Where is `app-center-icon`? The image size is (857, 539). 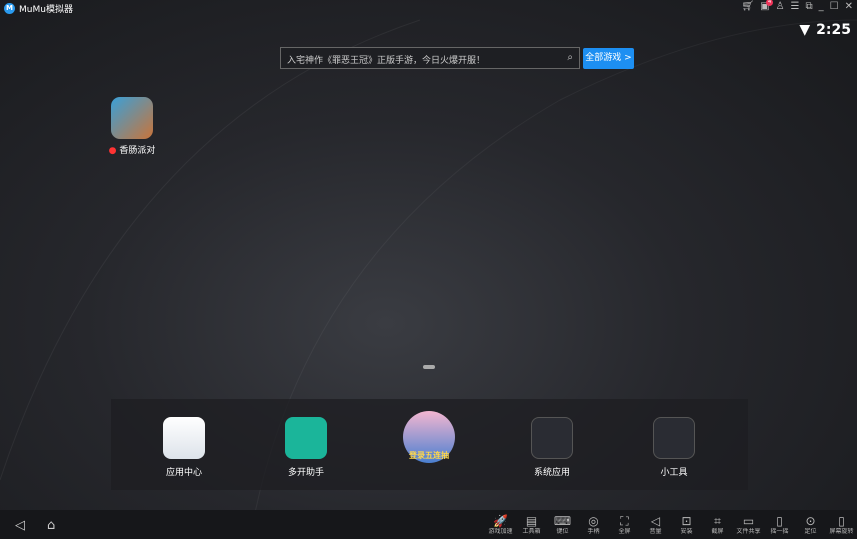
app-center-icon is located at coordinates (184, 438).